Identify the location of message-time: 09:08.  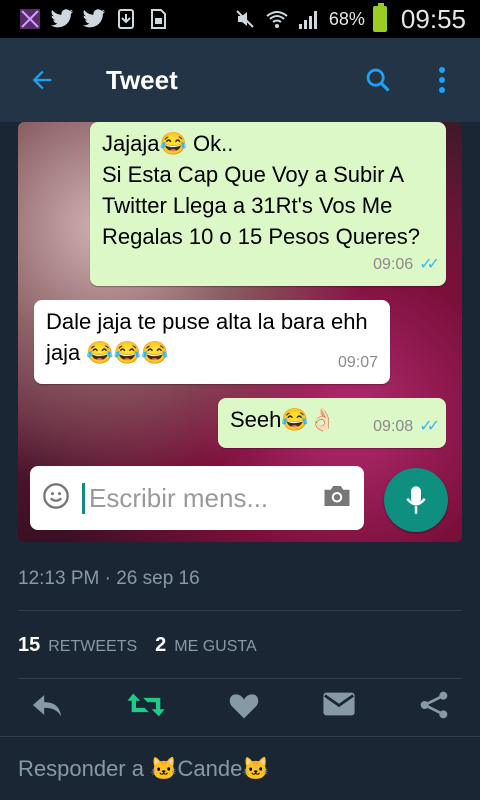
(393, 426).